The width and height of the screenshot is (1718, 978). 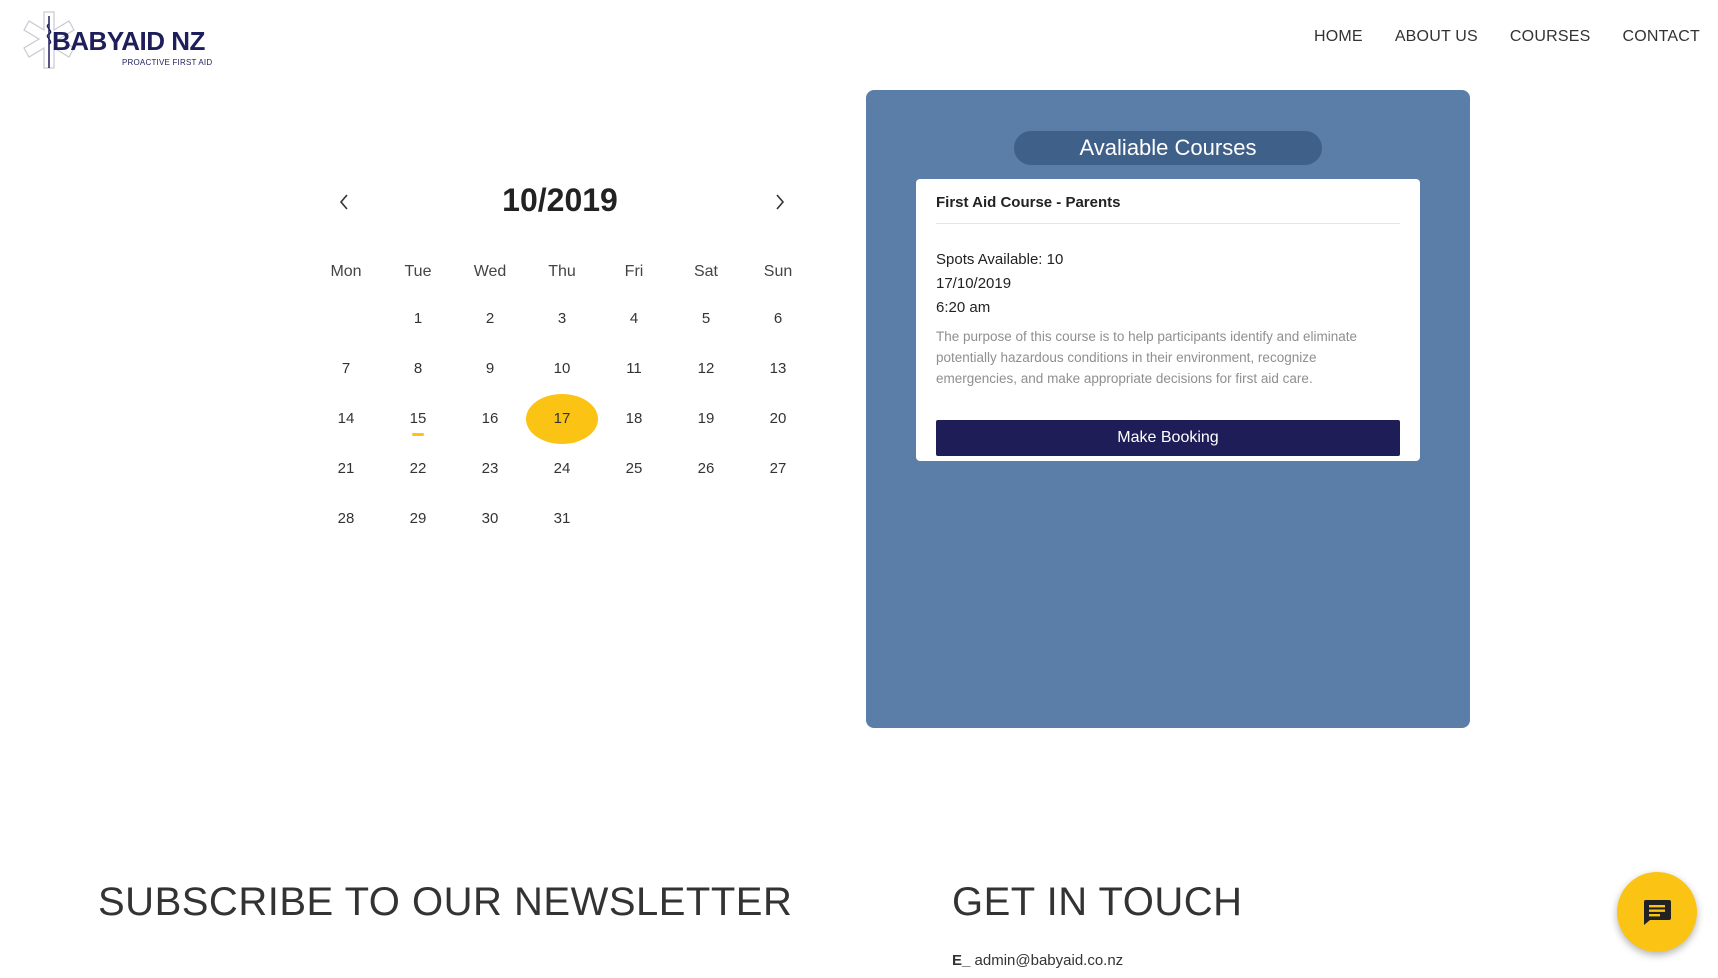 I want to click on calendar-day: 31, so click(x=562, y=519).